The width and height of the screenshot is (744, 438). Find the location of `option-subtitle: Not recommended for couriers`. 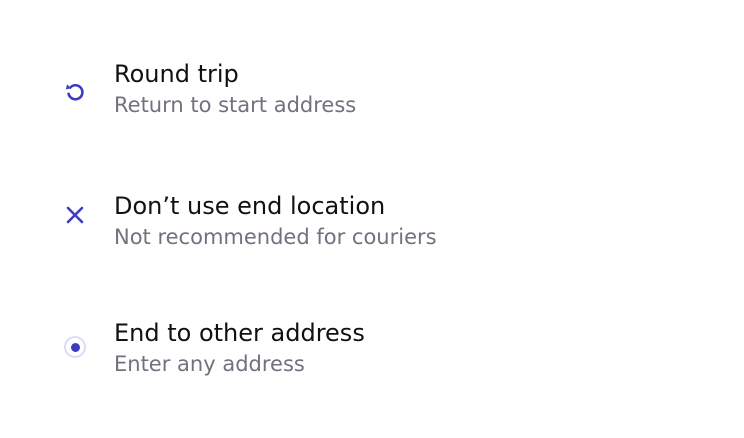

option-subtitle: Not recommended for couriers is located at coordinates (275, 237).